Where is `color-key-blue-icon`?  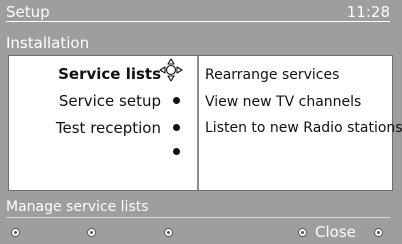
color-key-blue-icon is located at coordinates (302, 232).